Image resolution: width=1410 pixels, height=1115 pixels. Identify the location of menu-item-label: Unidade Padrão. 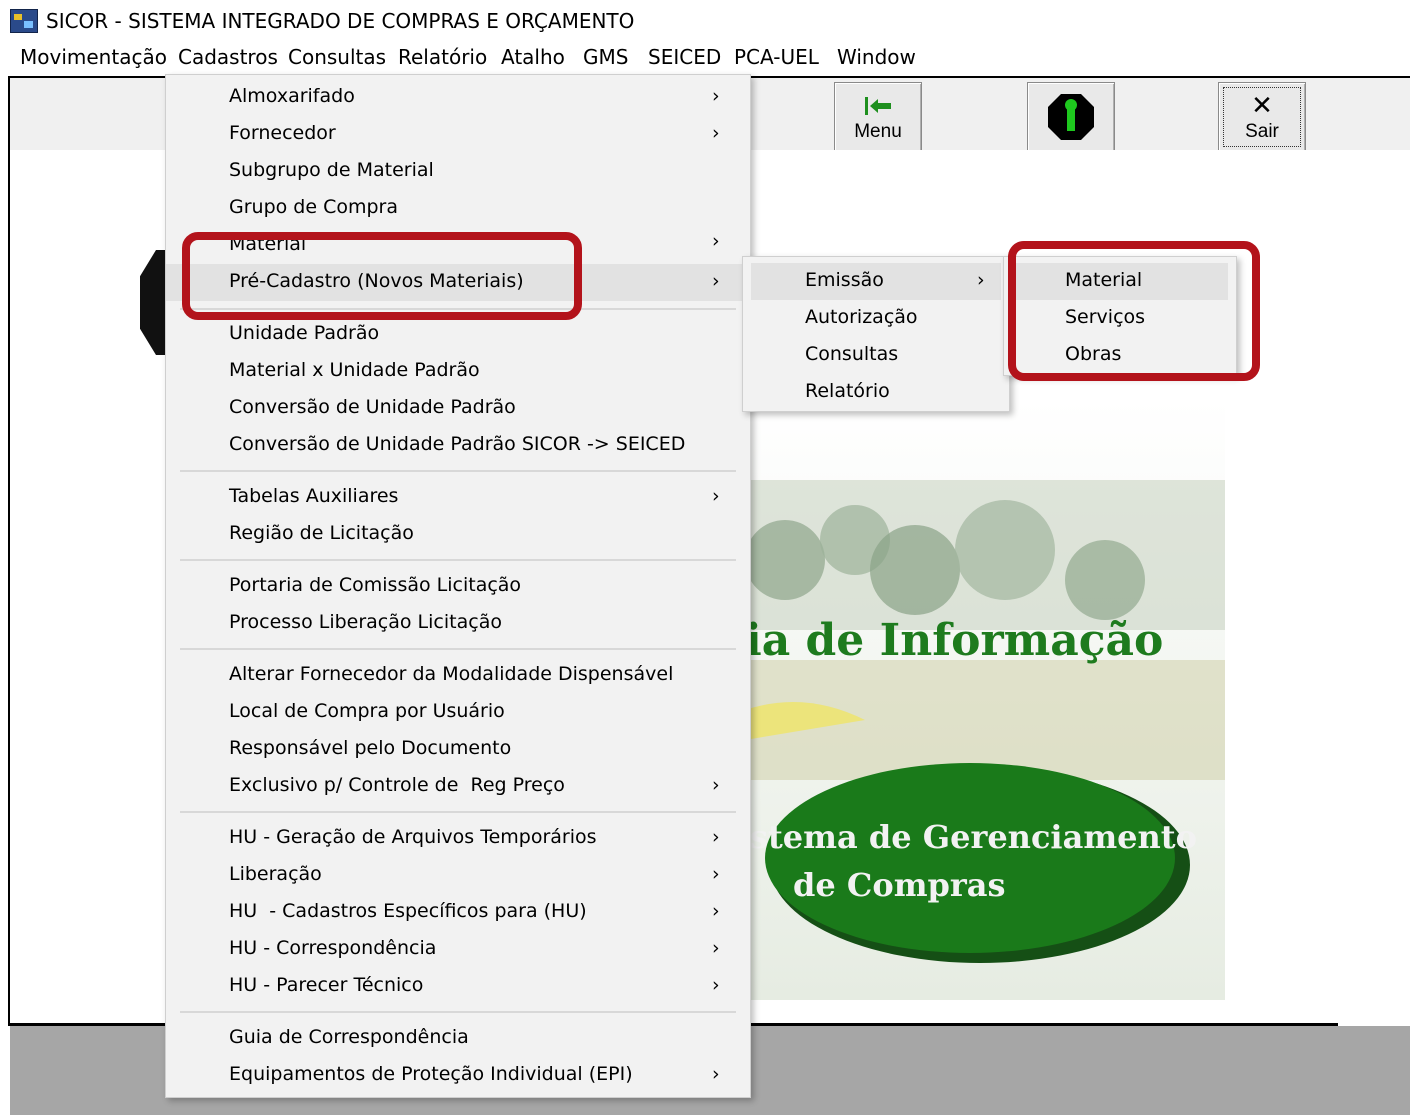
(304, 333).